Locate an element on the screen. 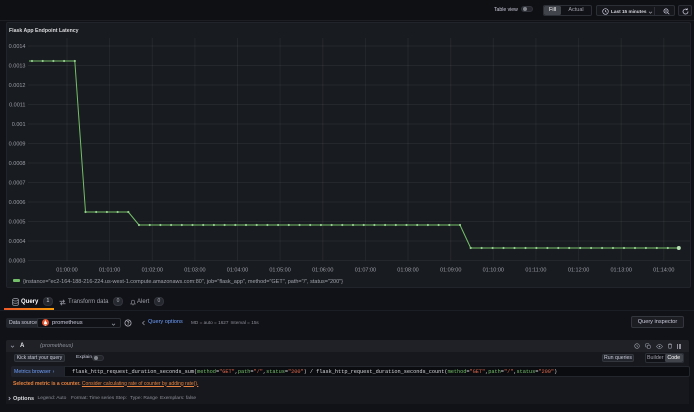  svg-text: 01:05:00 is located at coordinates (279, 271).